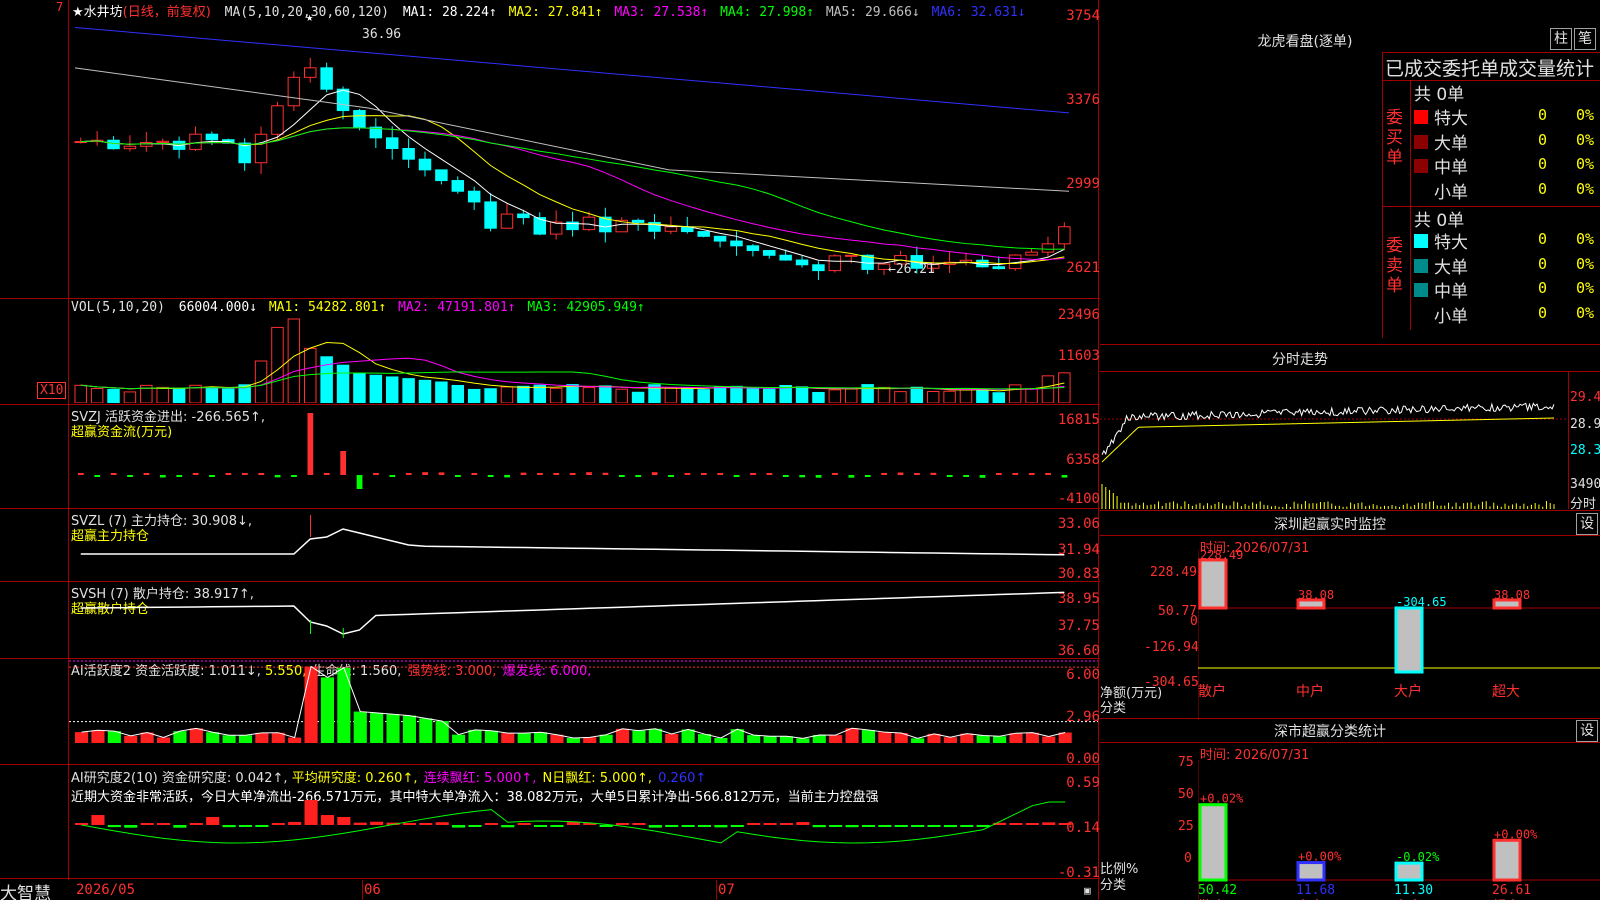  Describe the element at coordinates (1585, 39) in the screenshot. I see `tick-view-button: 笔` at that location.